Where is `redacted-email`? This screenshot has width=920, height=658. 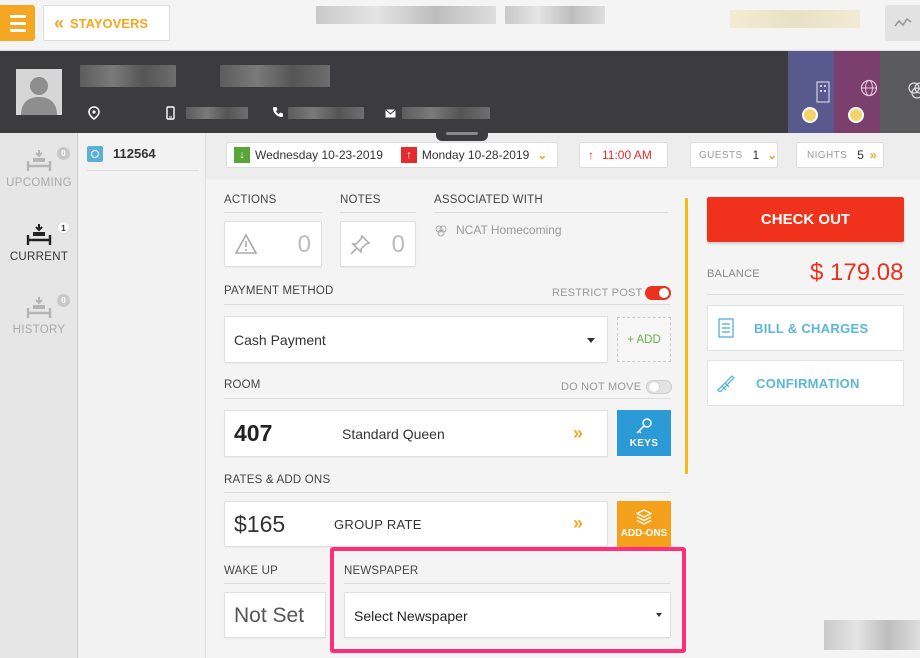
redacted-email is located at coordinates (446, 113).